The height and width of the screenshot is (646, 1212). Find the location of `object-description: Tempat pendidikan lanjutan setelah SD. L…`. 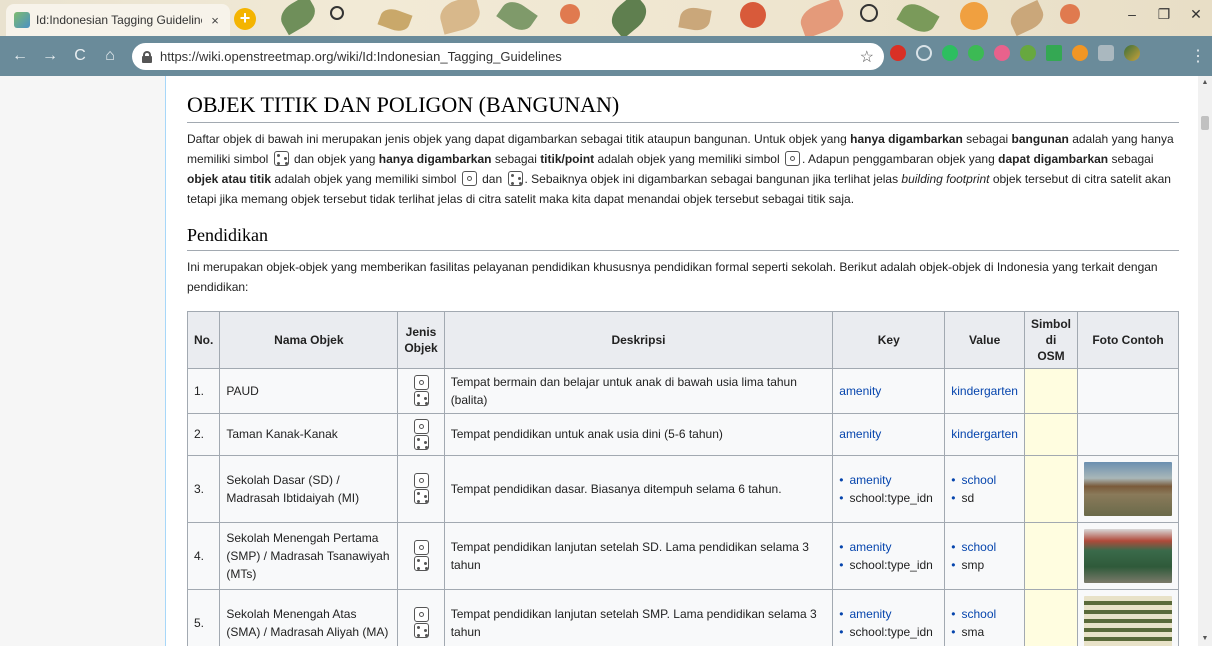

object-description: Tempat pendidikan lanjutan setelah SD. L… is located at coordinates (638, 555).